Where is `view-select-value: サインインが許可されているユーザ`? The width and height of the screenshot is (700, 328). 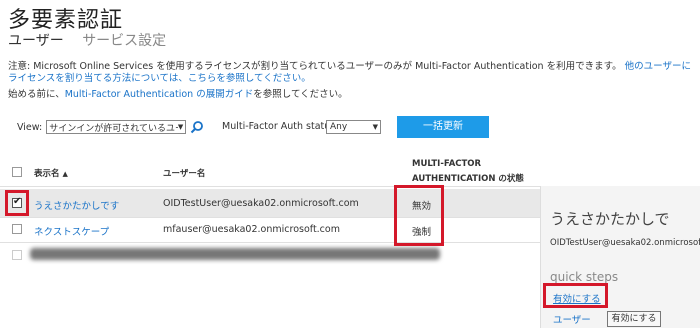
view-select-value: サインインが許可されているユーザ is located at coordinates (113, 128).